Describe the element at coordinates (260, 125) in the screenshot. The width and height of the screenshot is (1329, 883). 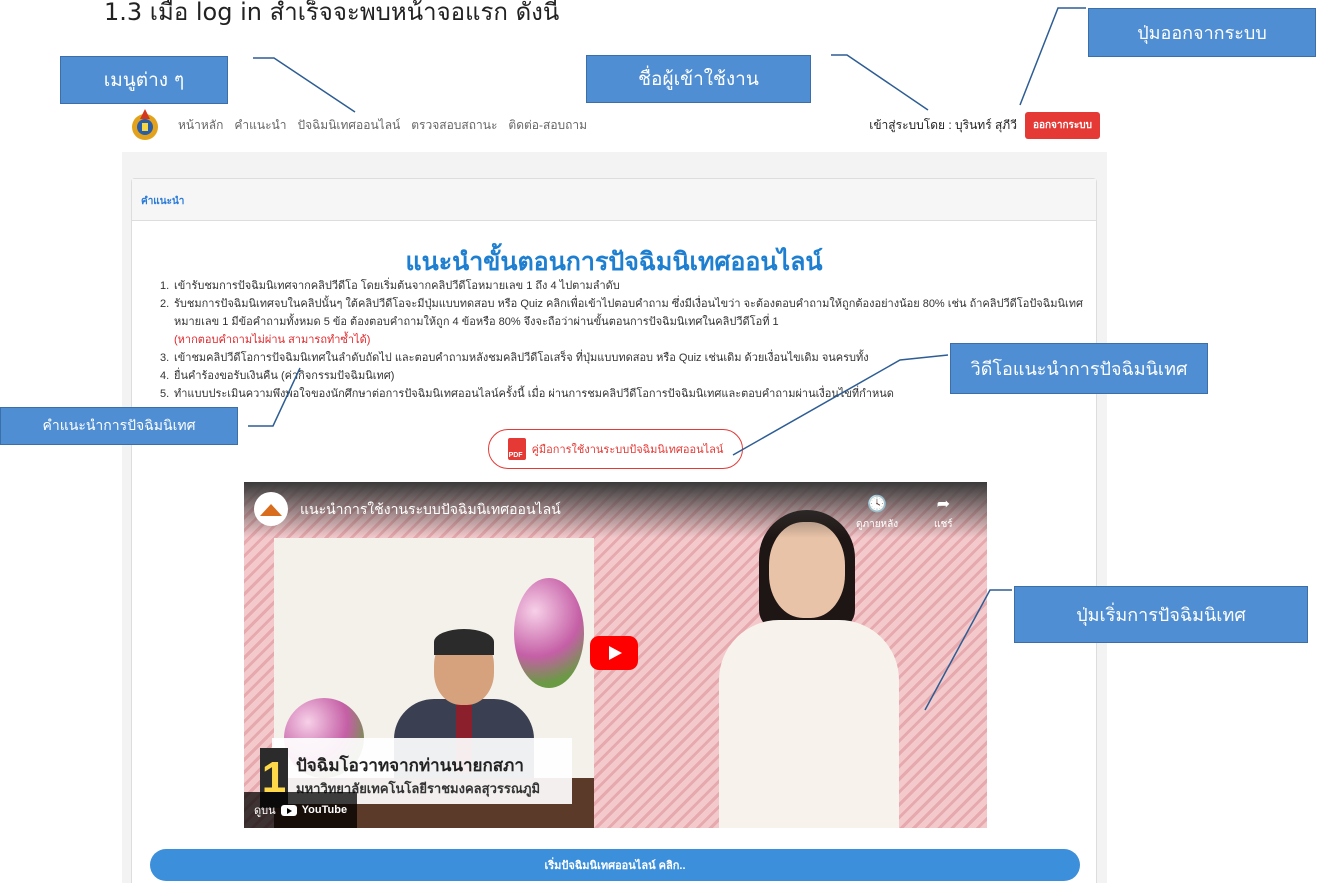
I see `menu-item-instructions: คำแนะนำ` at that location.